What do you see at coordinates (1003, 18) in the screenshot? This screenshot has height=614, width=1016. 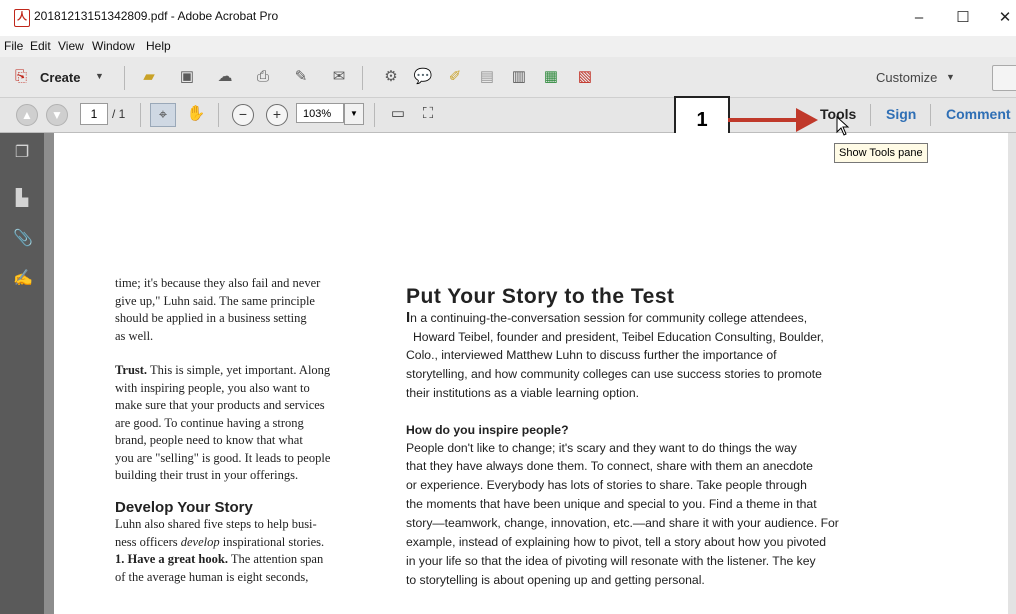 I see `close-button: ✕` at bounding box center [1003, 18].